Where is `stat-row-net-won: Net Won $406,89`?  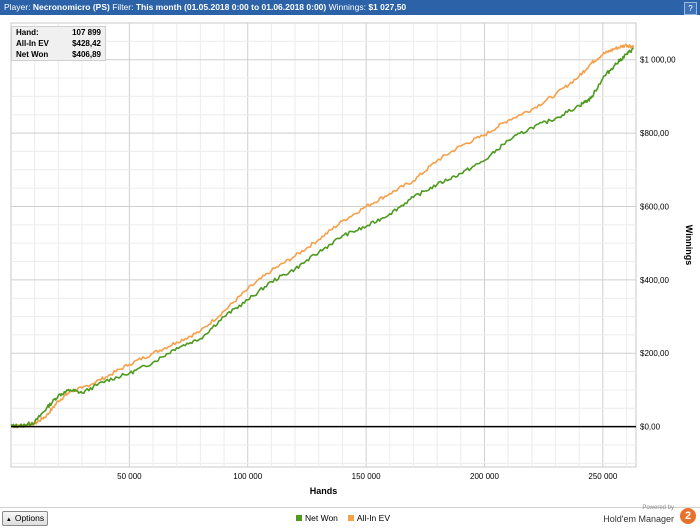 stat-row-net-won: Net Won $406,89 is located at coordinates (58, 54).